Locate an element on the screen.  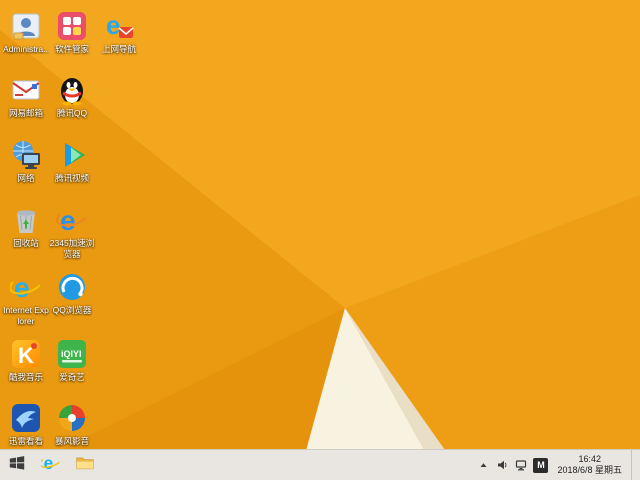
desktop-icon-label: 酷我音乐 is located at coordinates (25, 377).